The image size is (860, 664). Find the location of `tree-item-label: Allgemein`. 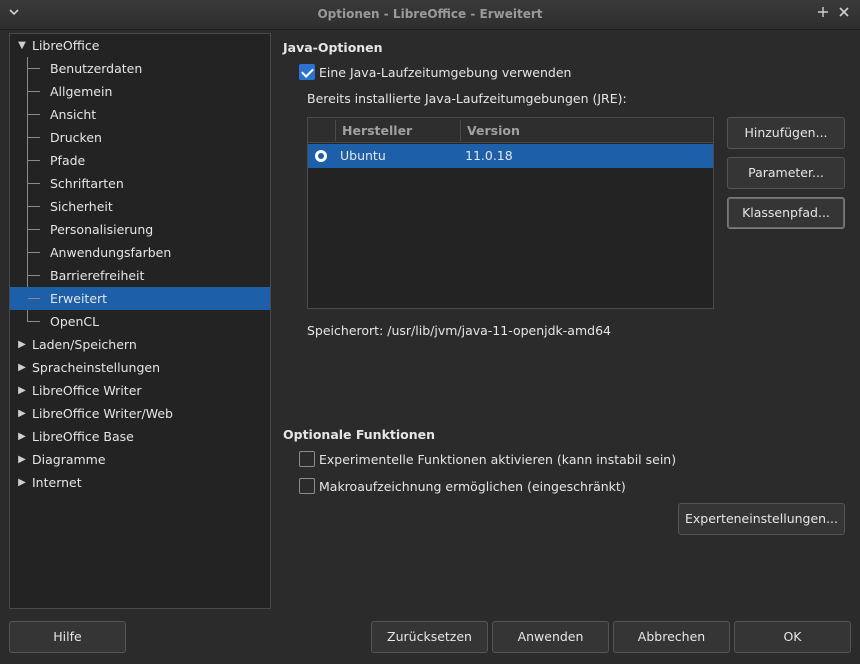

tree-item-label: Allgemein is located at coordinates (81, 91).